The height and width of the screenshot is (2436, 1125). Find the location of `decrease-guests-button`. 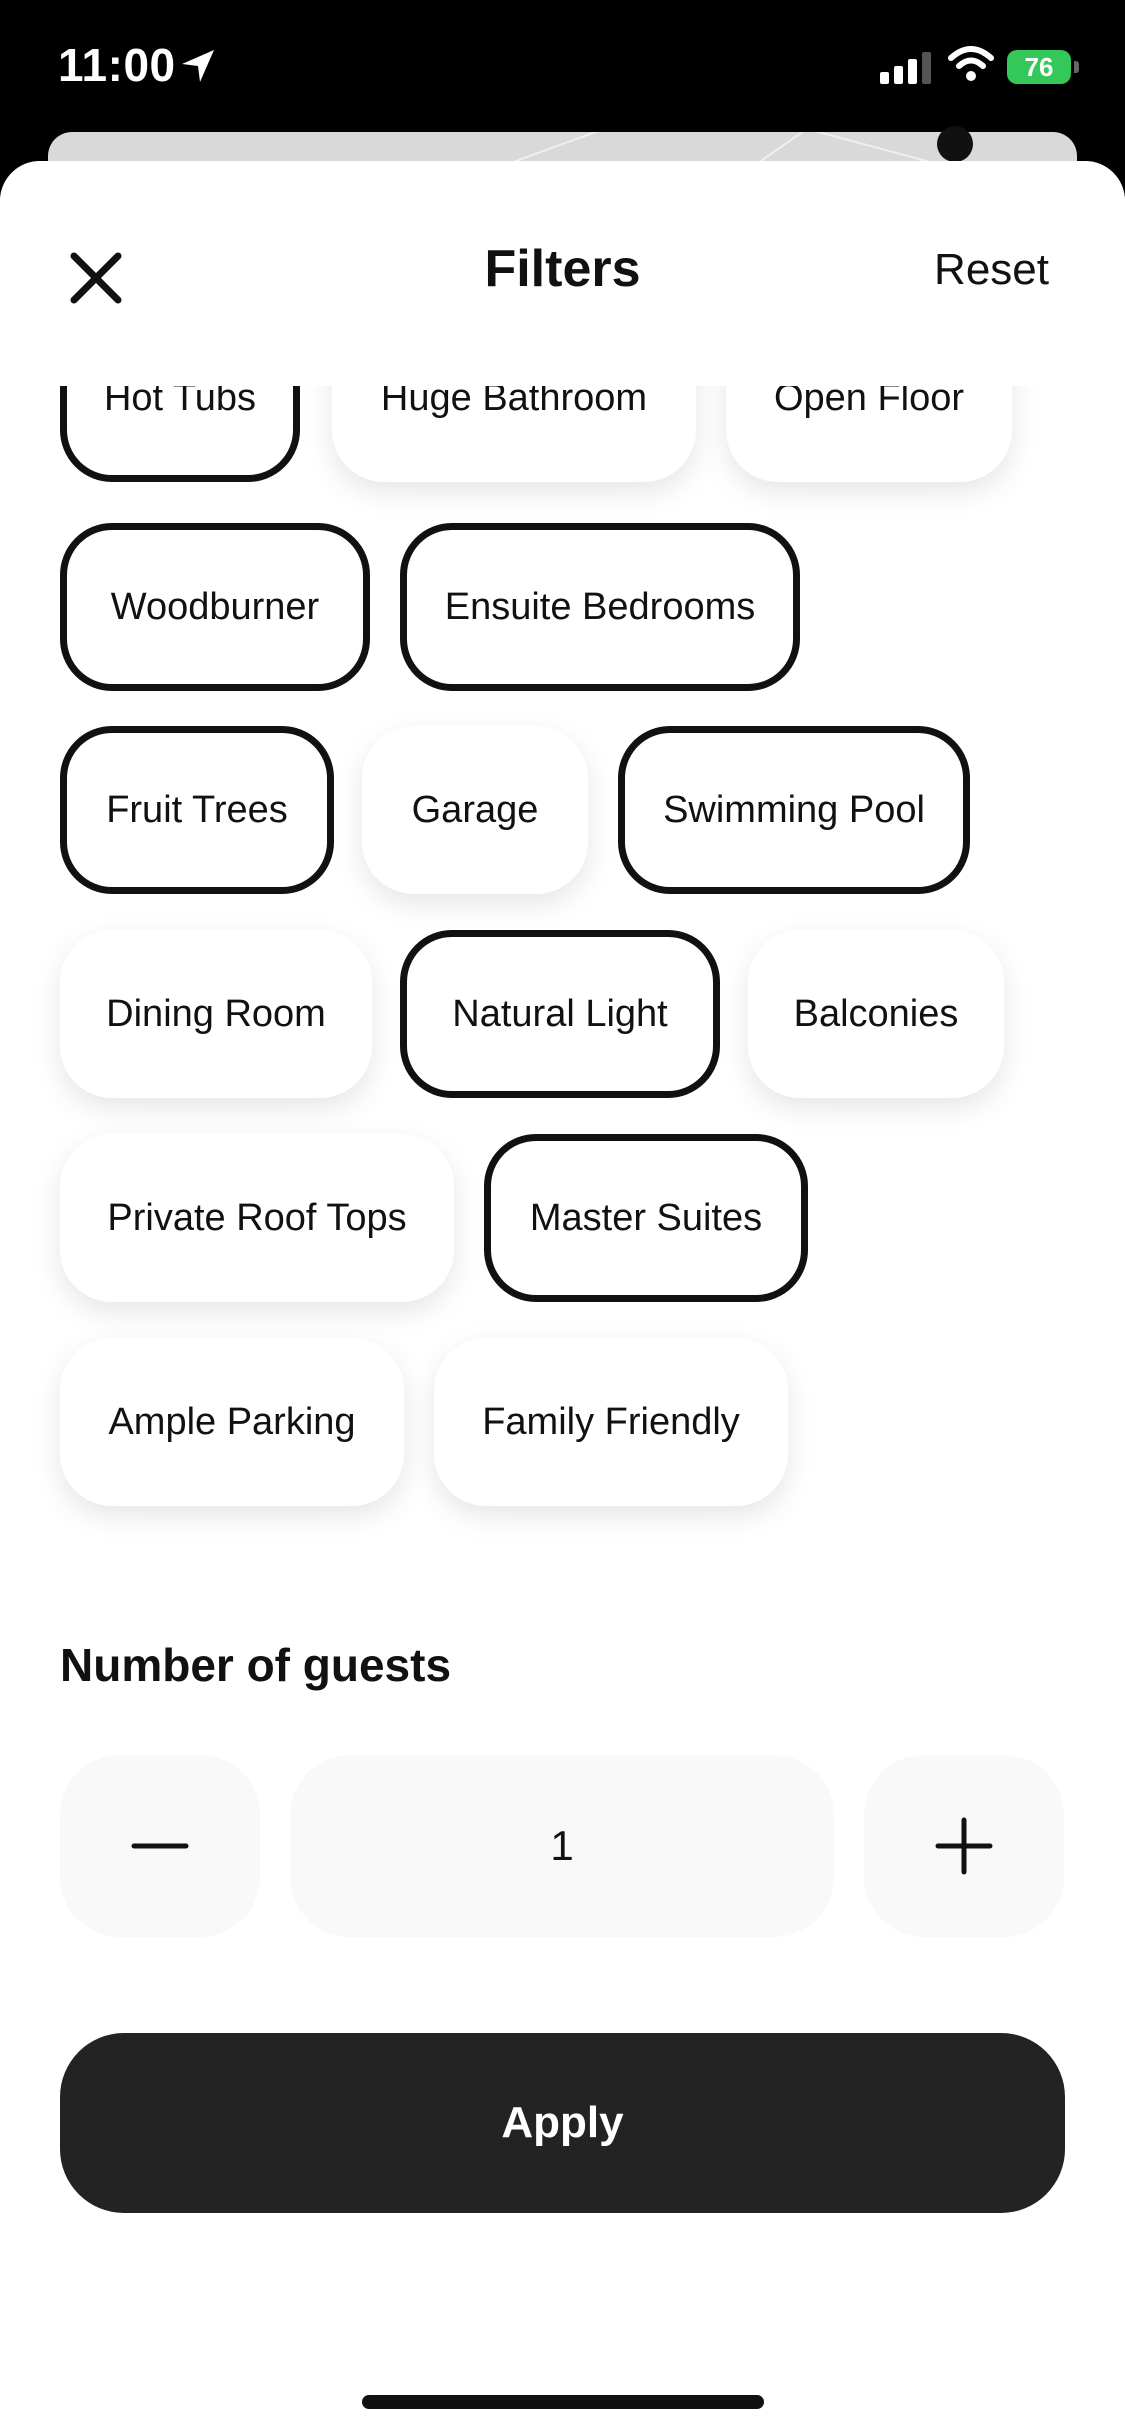

decrease-guests-button is located at coordinates (160, 1846).